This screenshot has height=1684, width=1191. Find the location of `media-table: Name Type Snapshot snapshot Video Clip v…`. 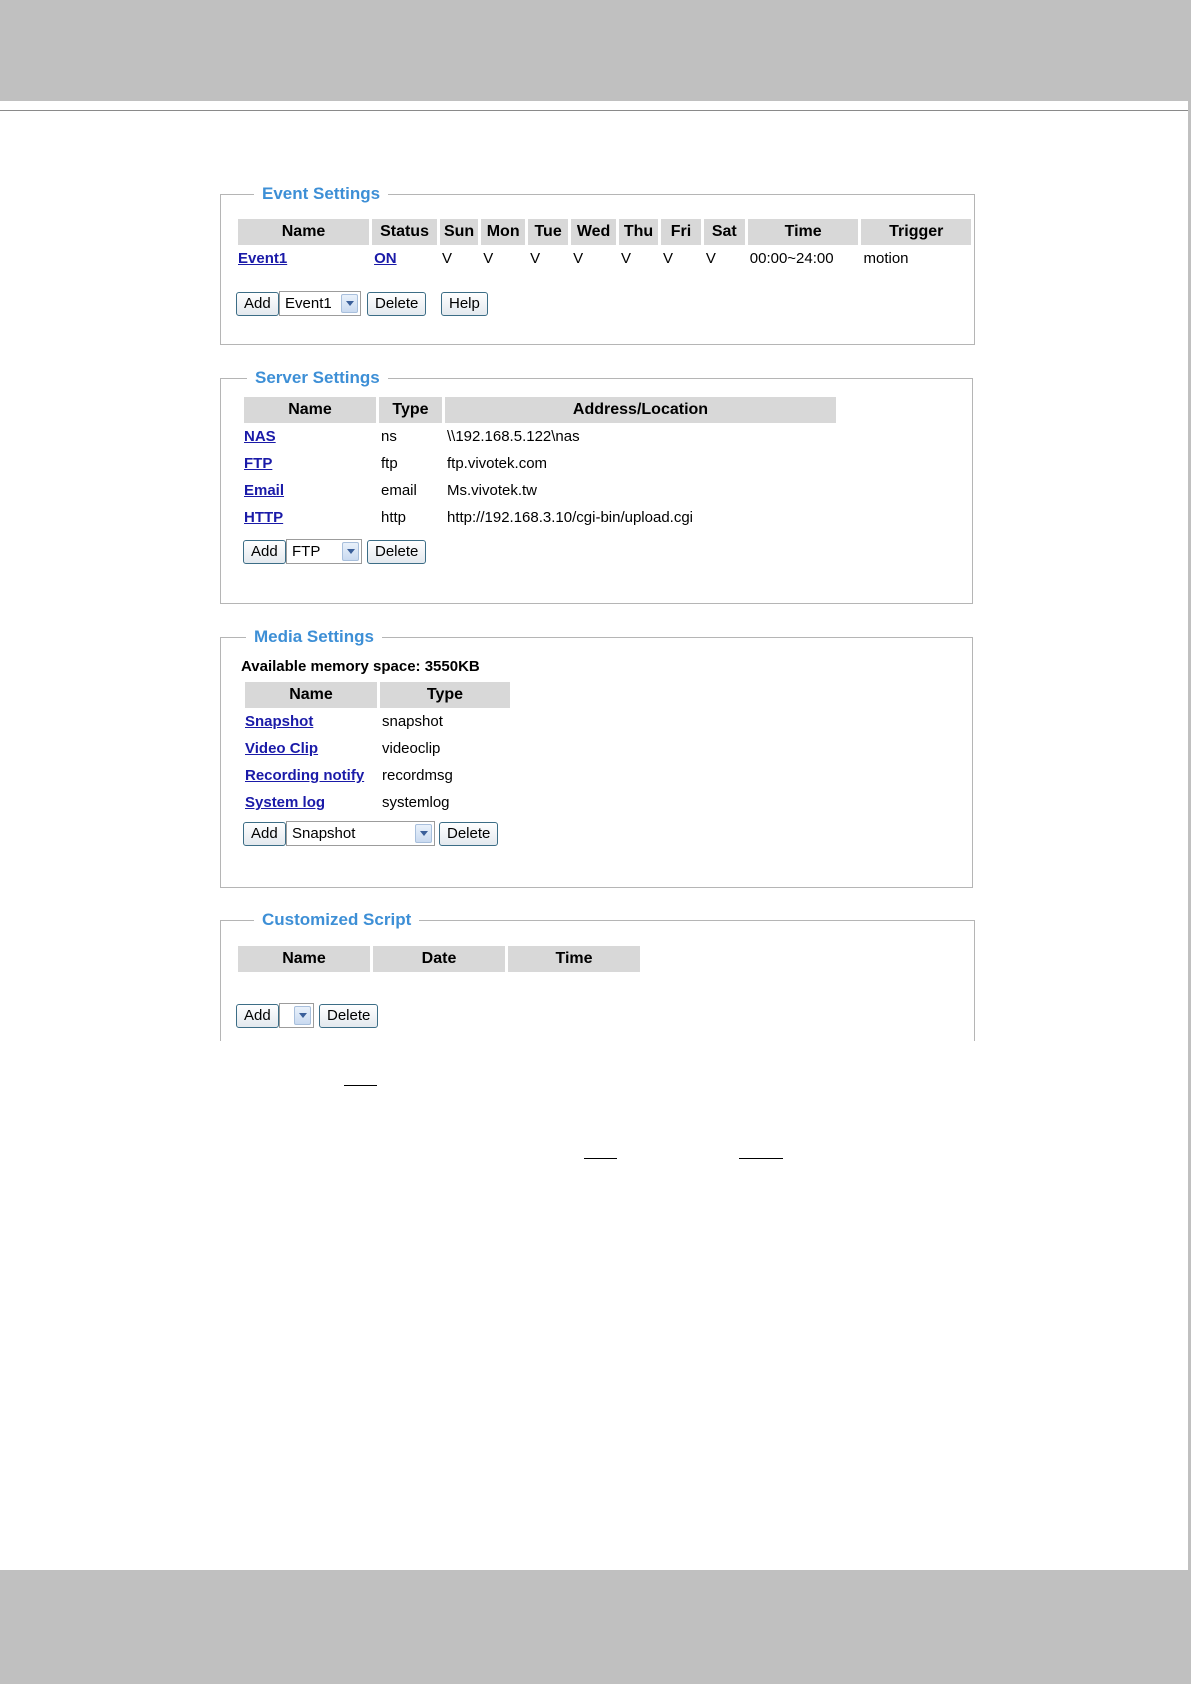

media-table: Name Type Snapshot snapshot Video Clip v… is located at coordinates (377, 749).